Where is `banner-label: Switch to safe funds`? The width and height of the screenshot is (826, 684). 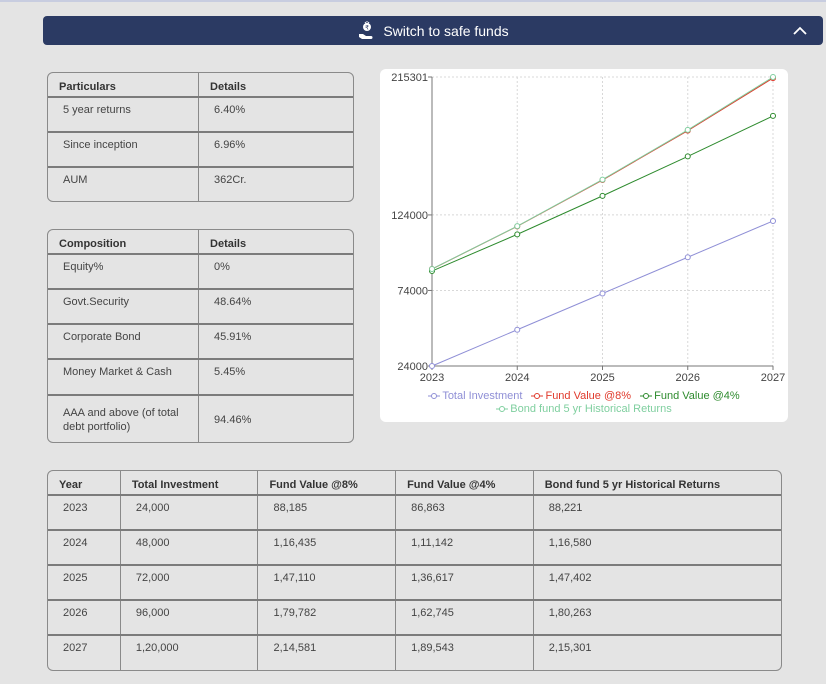 banner-label: Switch to safe funds is located at coordinates (446, 30).